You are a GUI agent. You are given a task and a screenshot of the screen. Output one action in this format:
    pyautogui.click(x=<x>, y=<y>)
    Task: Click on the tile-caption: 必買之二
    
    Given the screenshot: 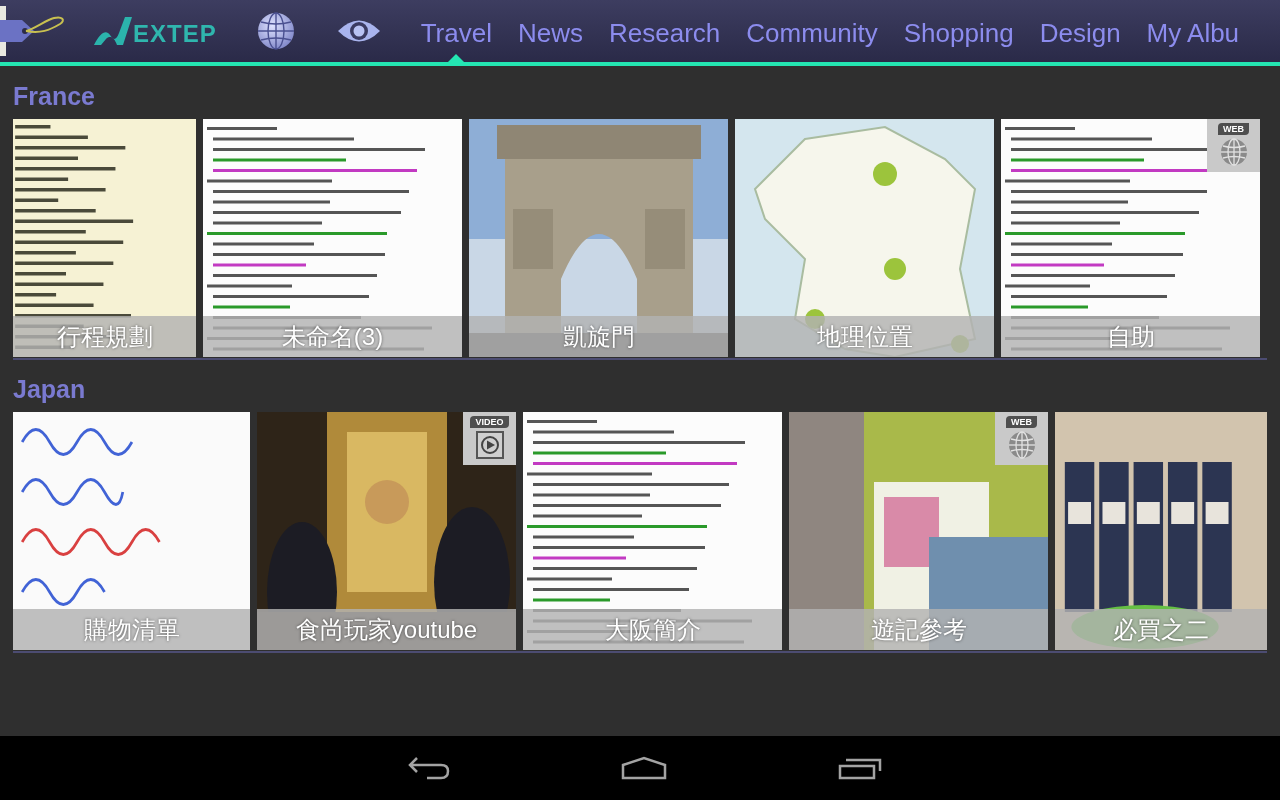 What is the action you would take?
    pyautogui.click(x=1161, y=629)
    